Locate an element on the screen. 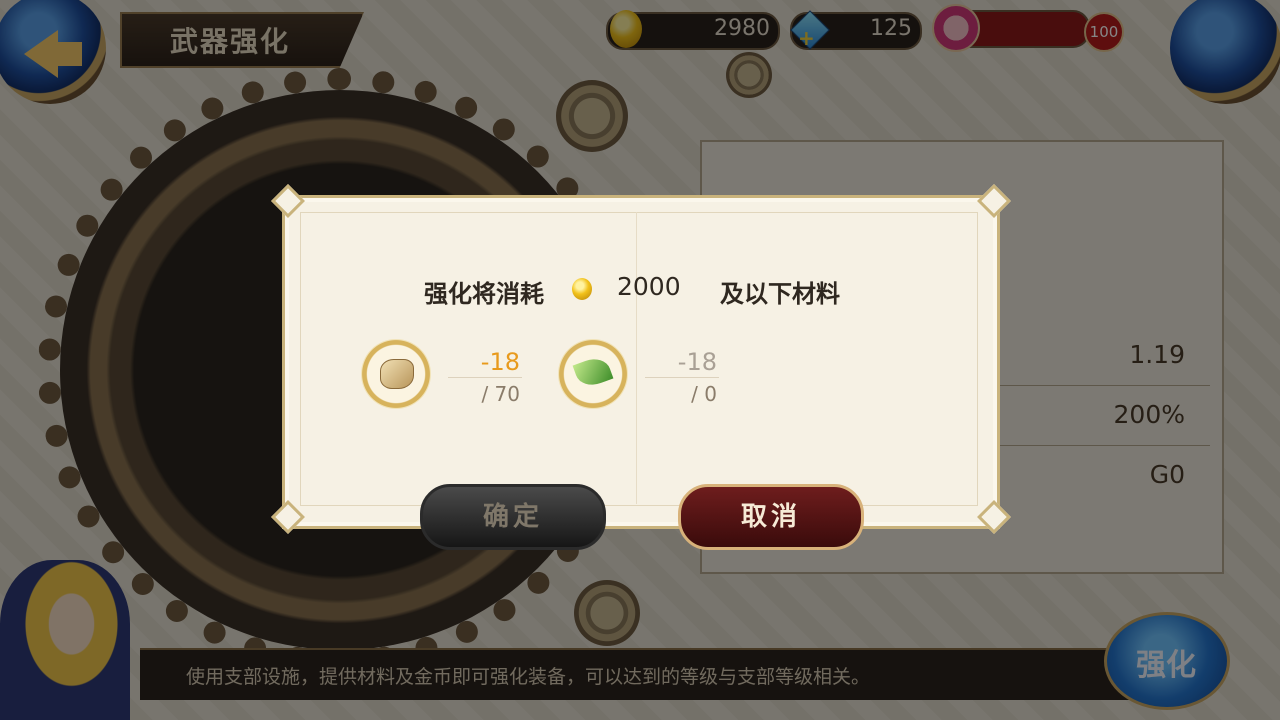  material-have: / 70 is located at coordinates (500, 394).